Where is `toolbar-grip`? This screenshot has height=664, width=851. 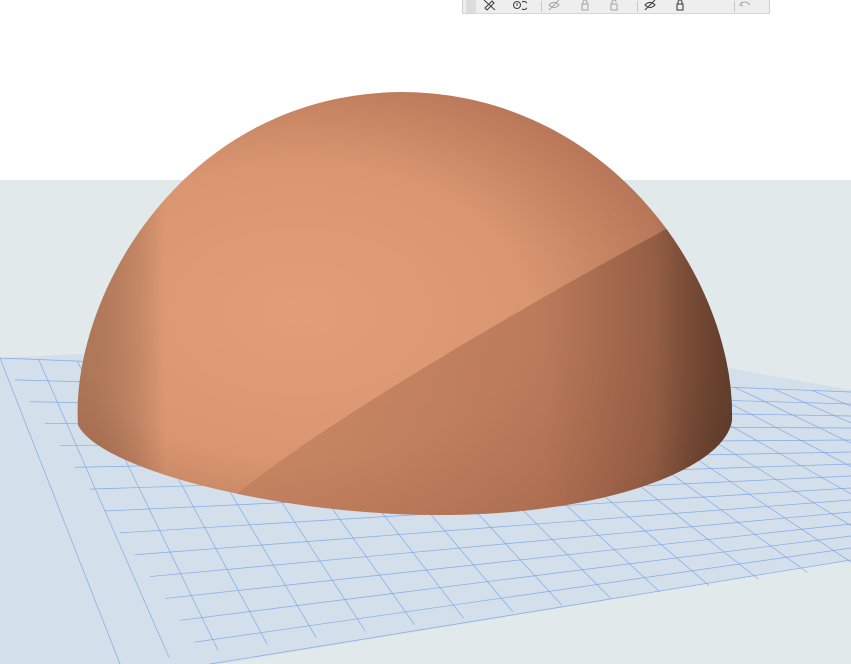
toolbar-grip is located at coordinates (471, 6).